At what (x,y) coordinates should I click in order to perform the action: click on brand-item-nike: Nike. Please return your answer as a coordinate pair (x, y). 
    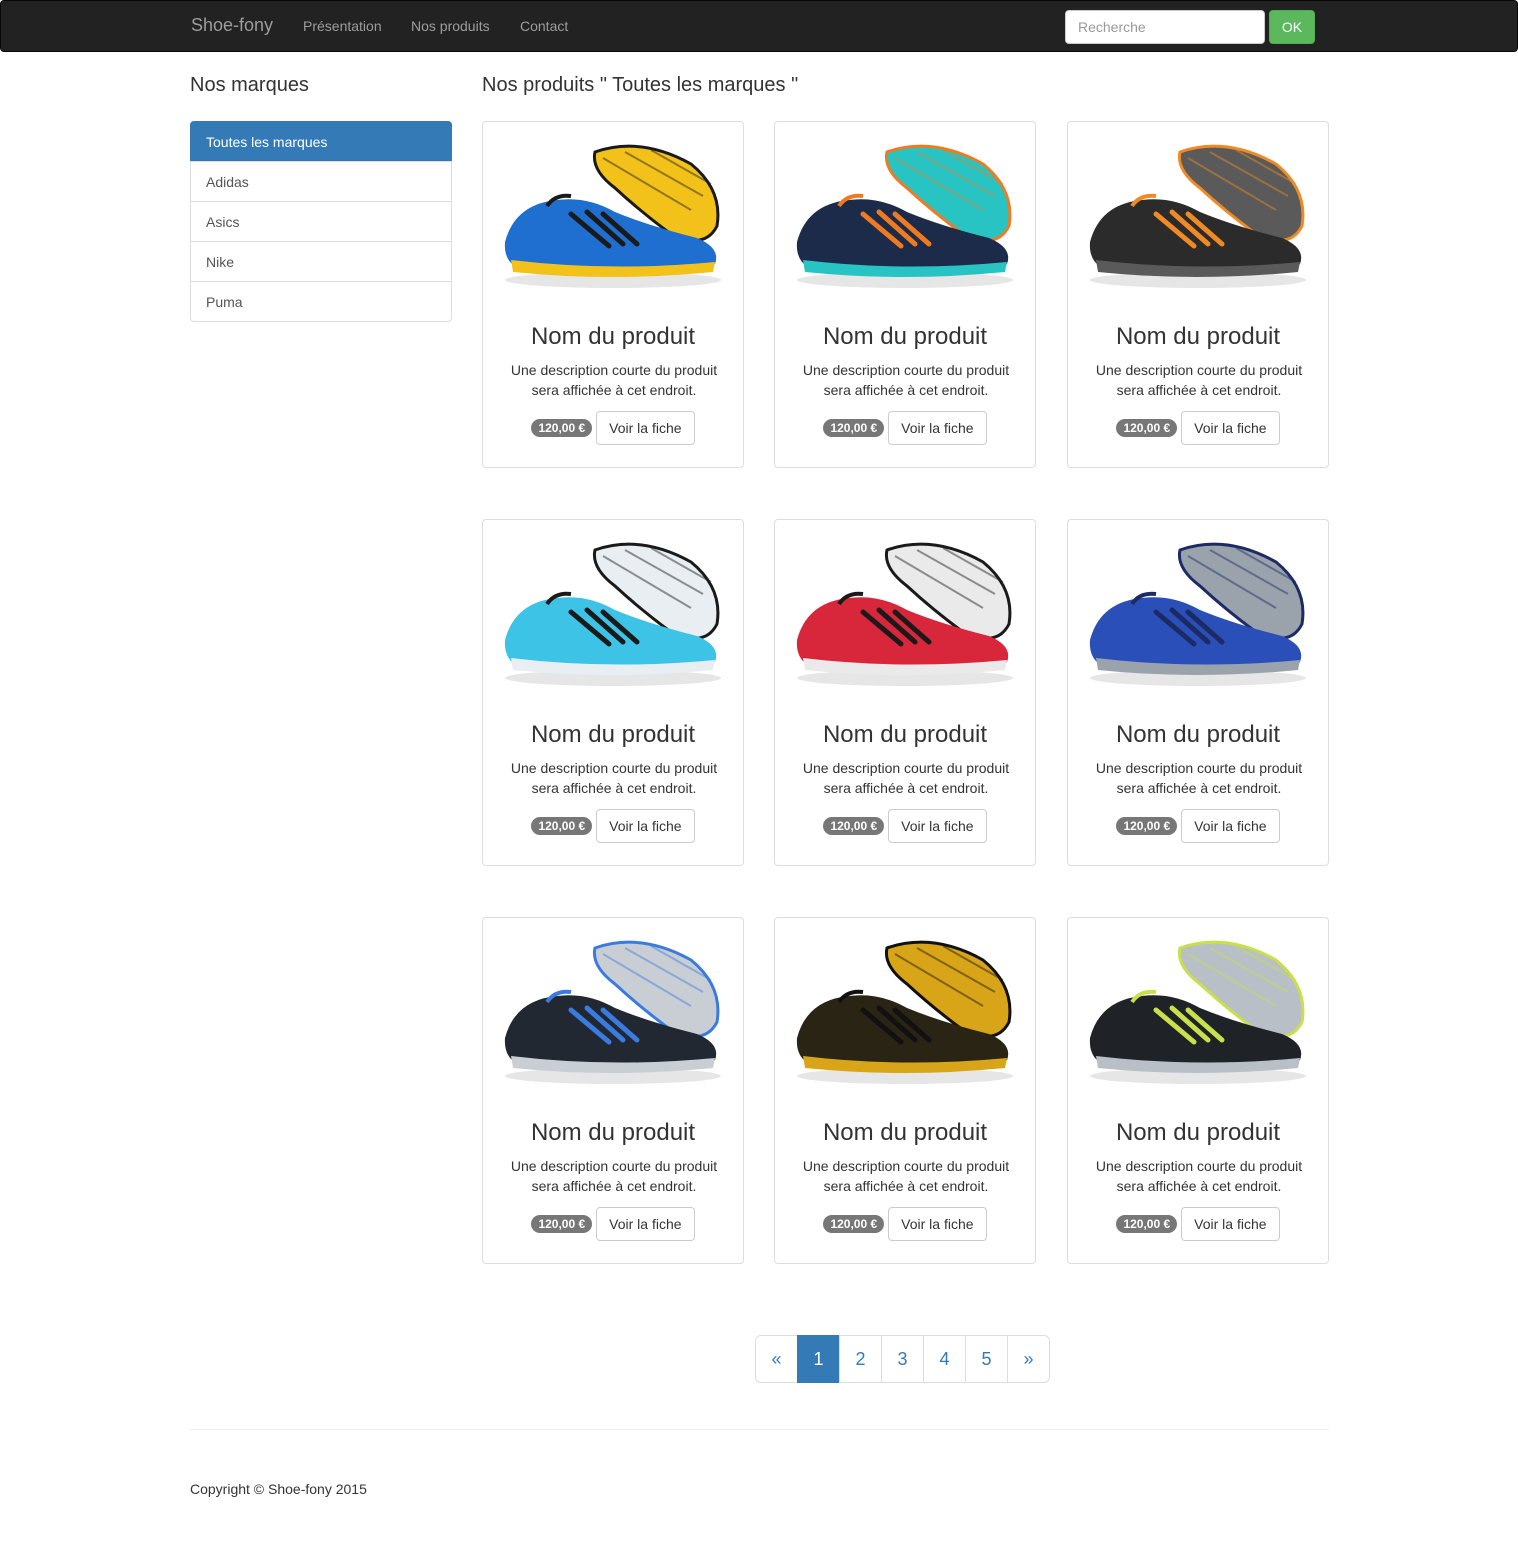
    Looking at the image, I should click on (321, 261).